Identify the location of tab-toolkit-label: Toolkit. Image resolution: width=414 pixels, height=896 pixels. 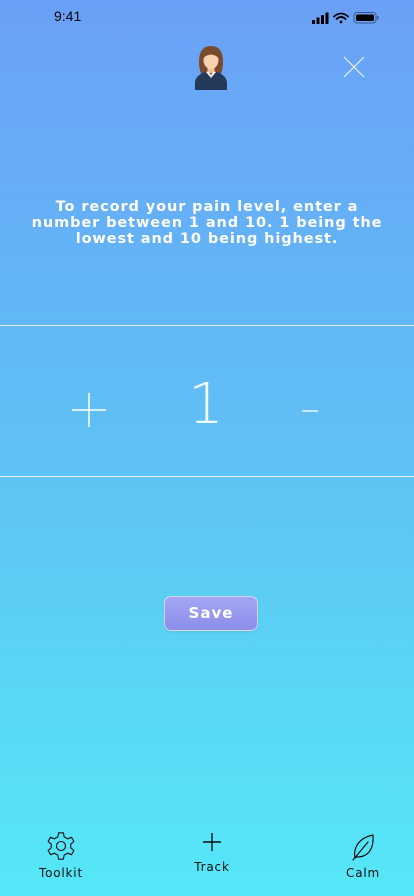
(61, 873).